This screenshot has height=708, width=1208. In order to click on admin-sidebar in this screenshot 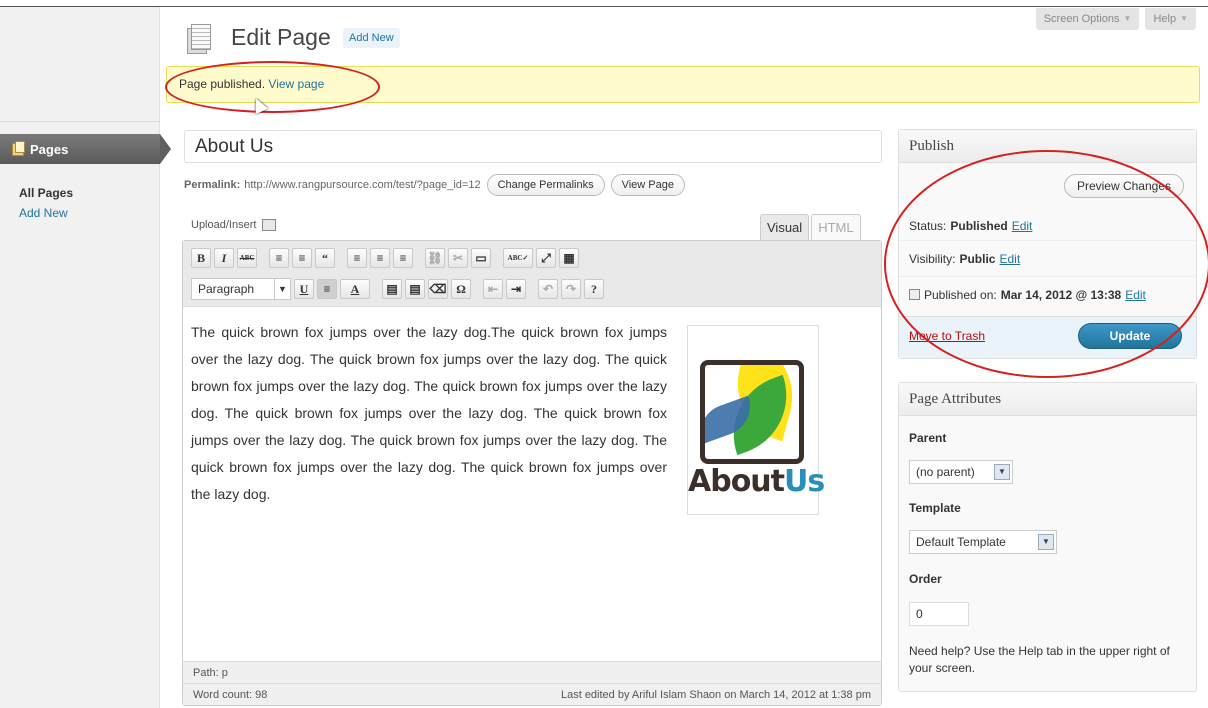, I will do `click(80, 357)`.